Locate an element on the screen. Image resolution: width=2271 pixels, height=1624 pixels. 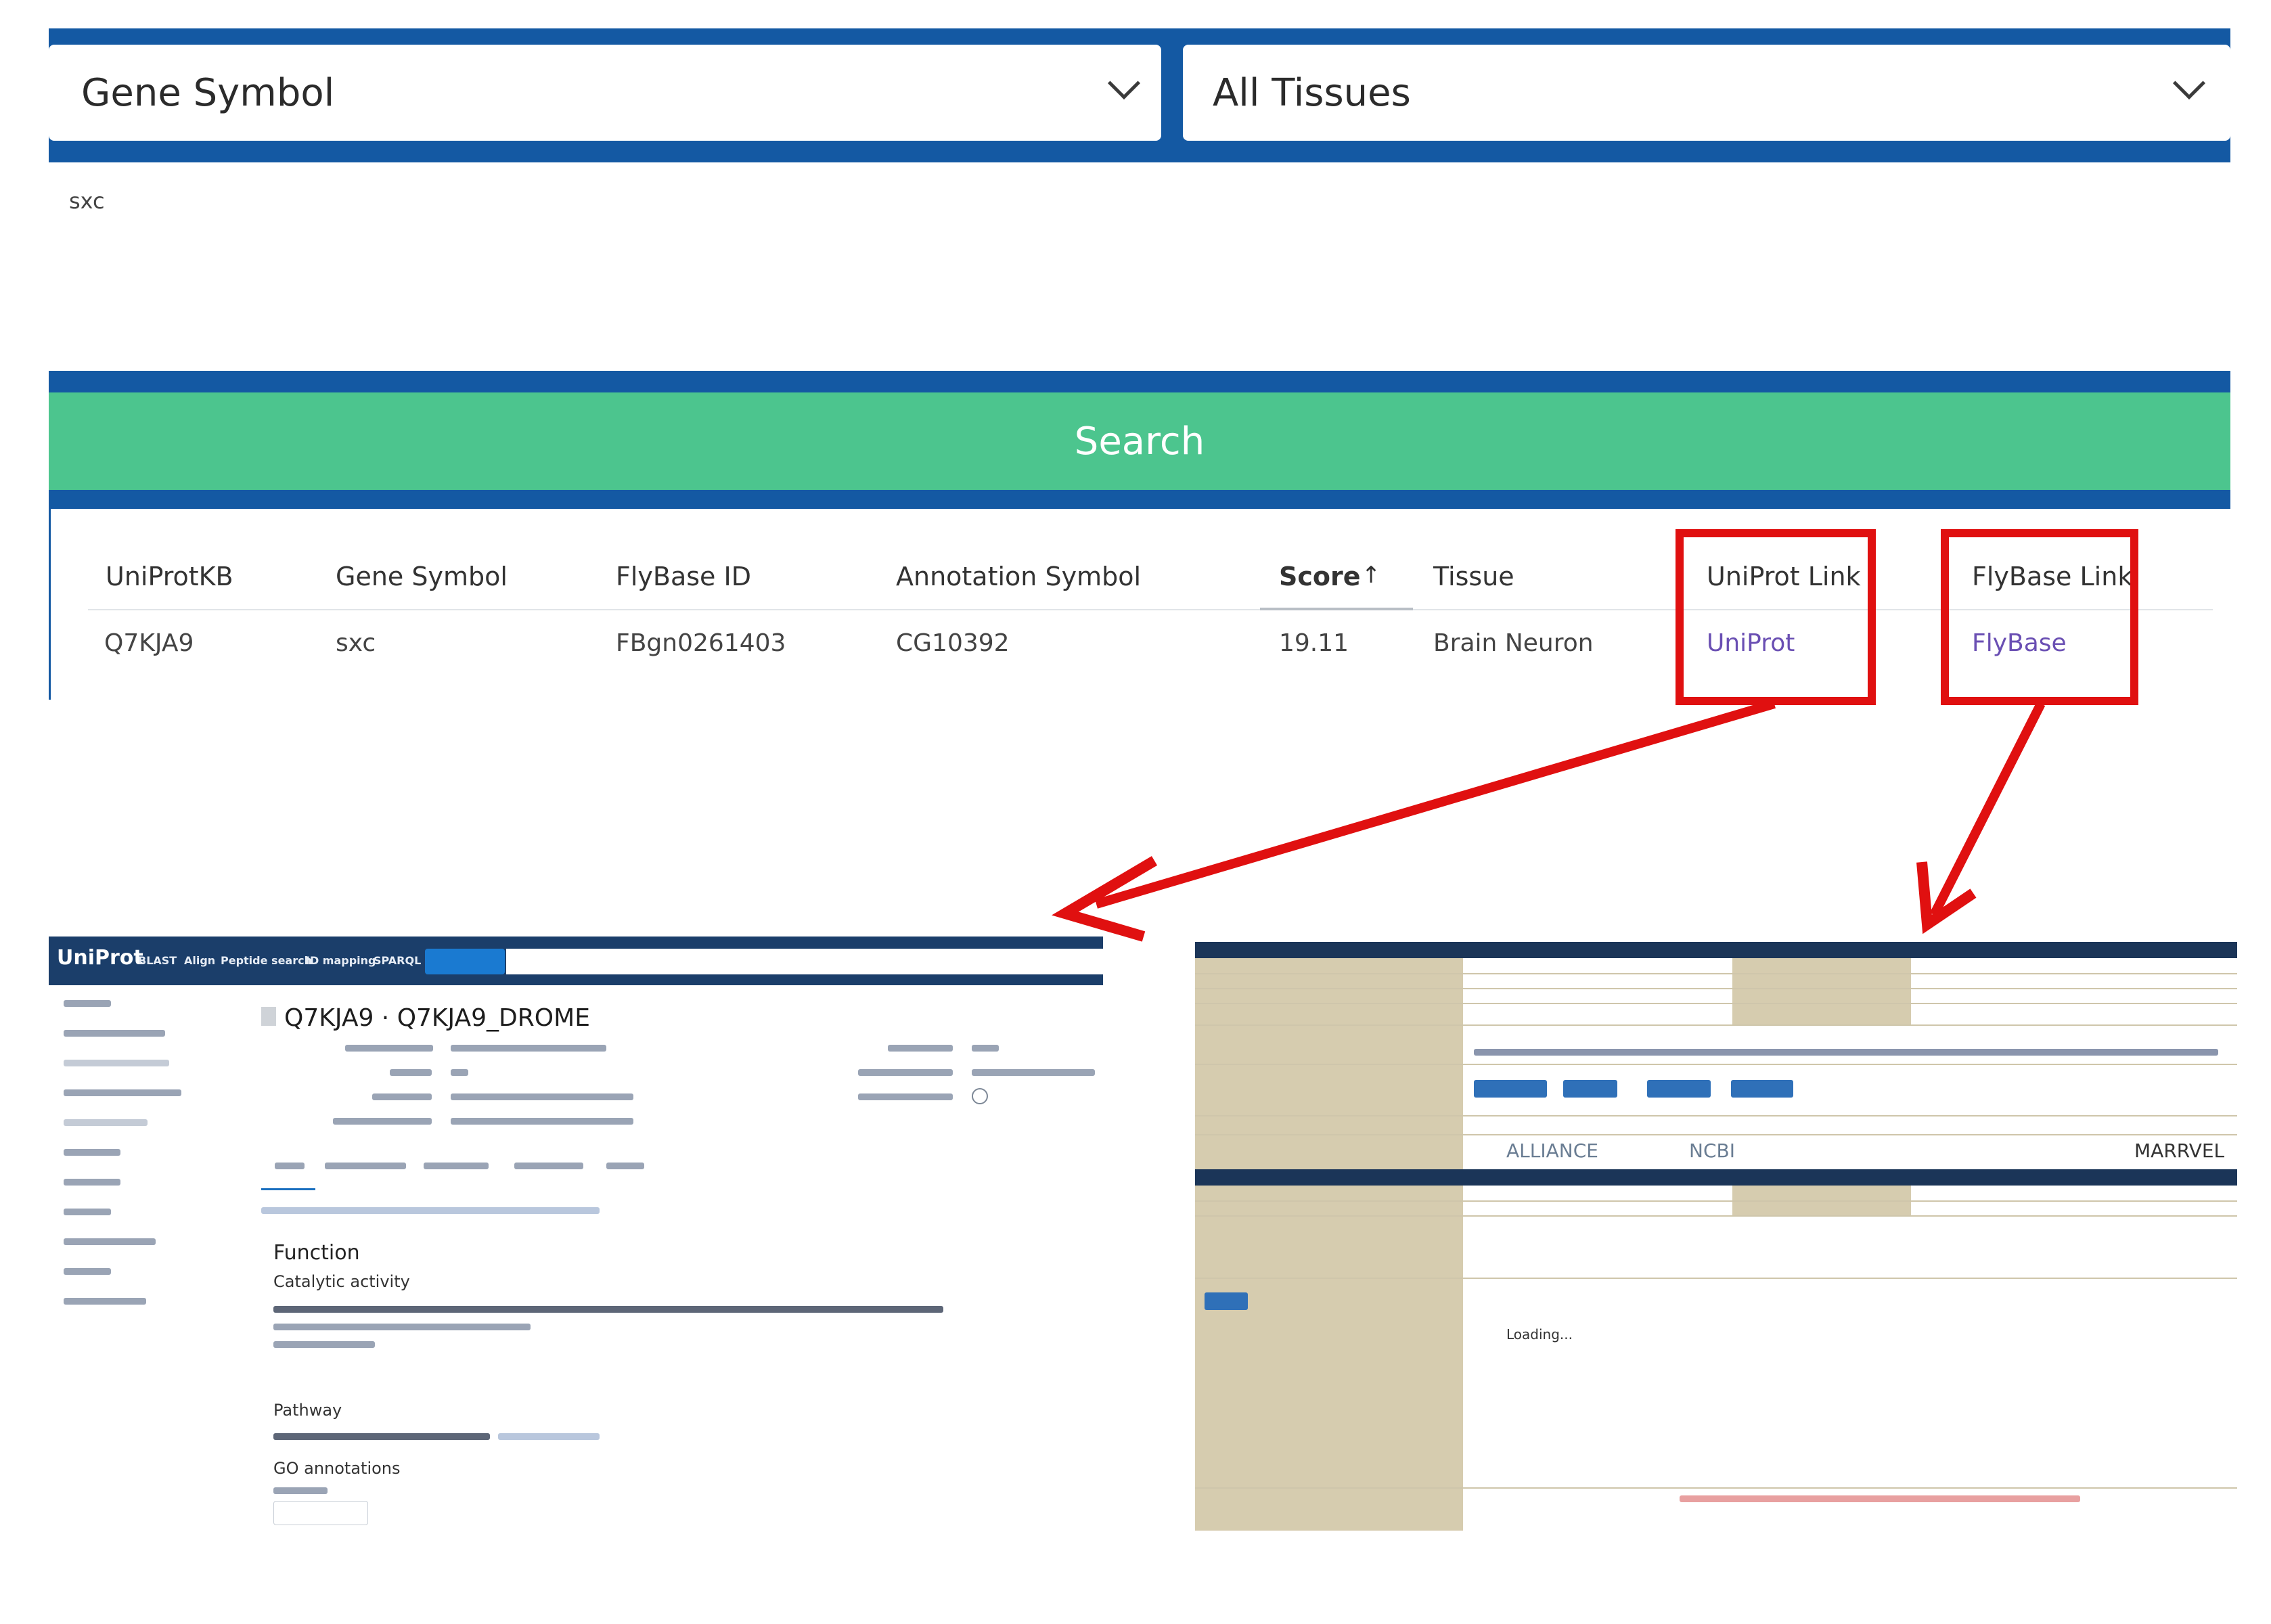
genomic-location-bar is located at coordinates (1716, 1177).